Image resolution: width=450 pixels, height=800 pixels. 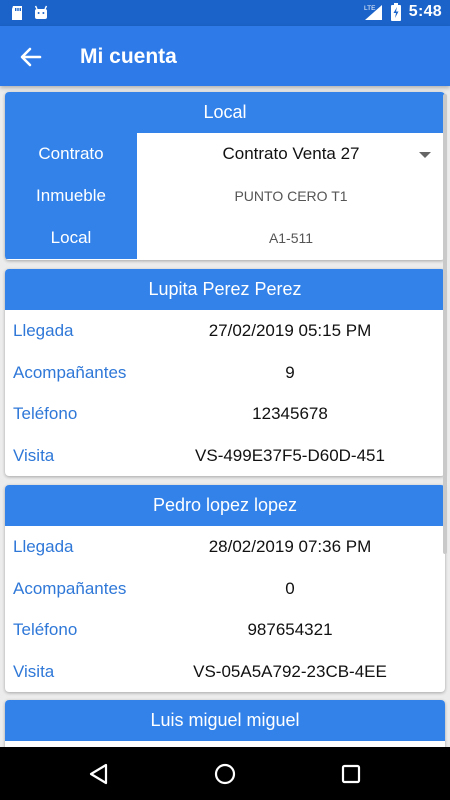 I want to click on battery-charging-icon, so click(x=395, y=12).